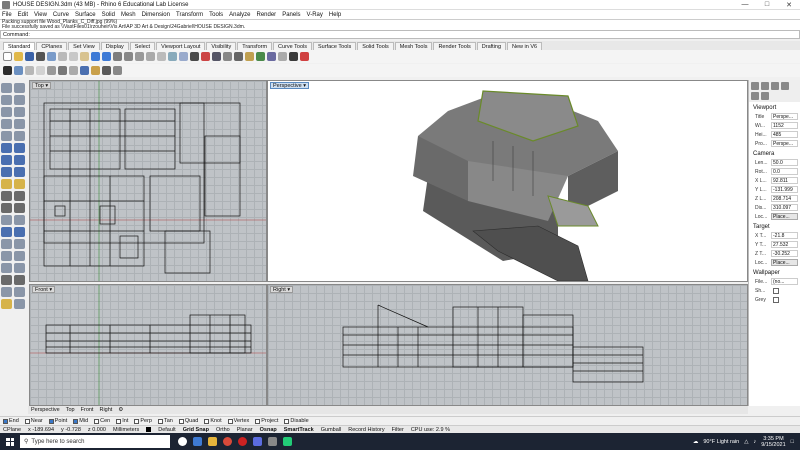  What do you see at coordinates (29, 56) in the screenshot?
I see `save-icon` at bounding box center [29, 56].